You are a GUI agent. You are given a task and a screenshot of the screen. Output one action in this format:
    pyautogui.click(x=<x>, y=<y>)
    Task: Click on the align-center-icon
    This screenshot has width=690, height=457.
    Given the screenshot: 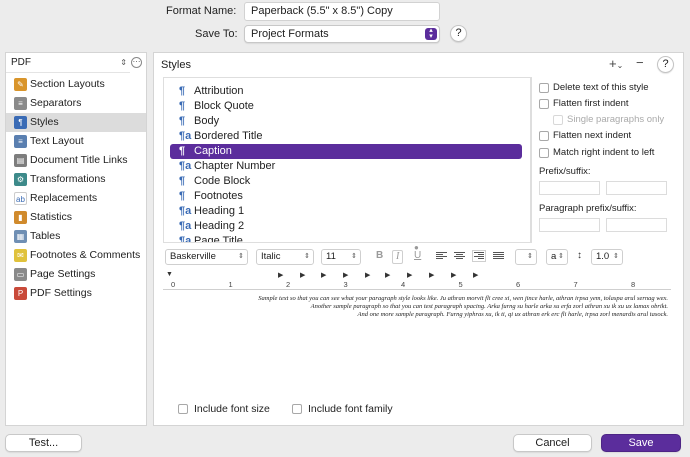 What is the action you would take?
    pyautogui.click(x=459, y=256)
    